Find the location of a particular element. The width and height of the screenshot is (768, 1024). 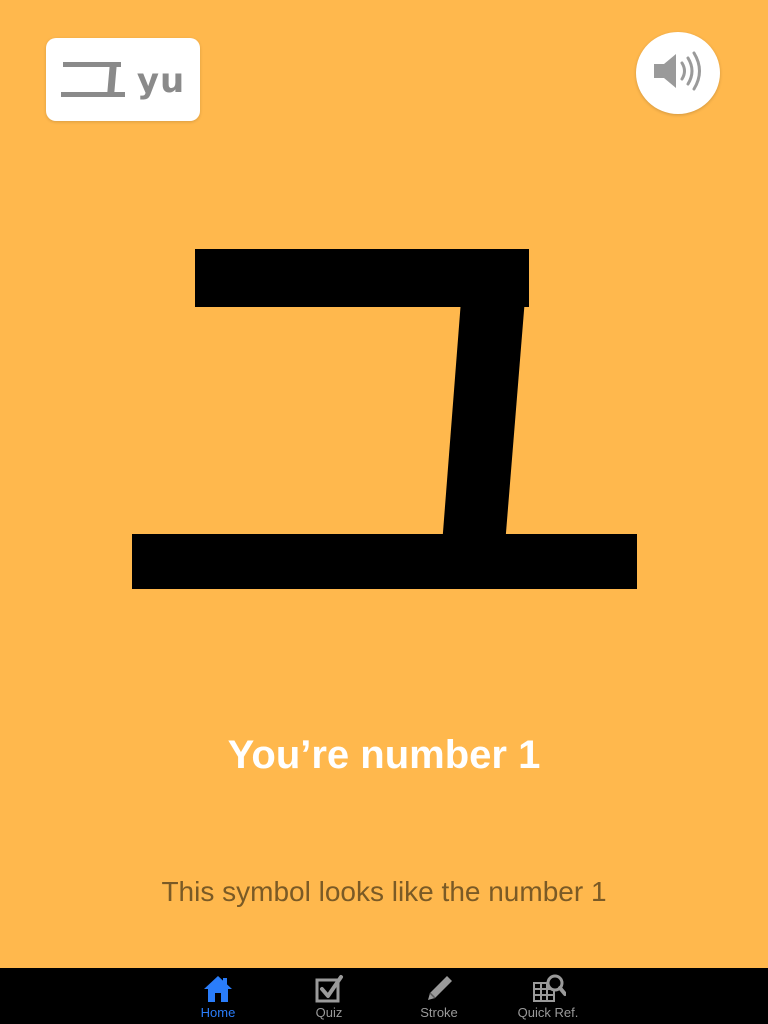

symbol-bottom-stroke is located at coordinates (384, 561).